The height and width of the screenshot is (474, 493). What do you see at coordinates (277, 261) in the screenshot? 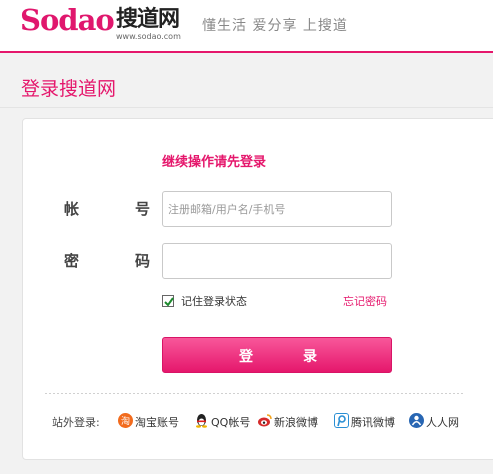
I see `password-input` at bounding box center [277, 261].